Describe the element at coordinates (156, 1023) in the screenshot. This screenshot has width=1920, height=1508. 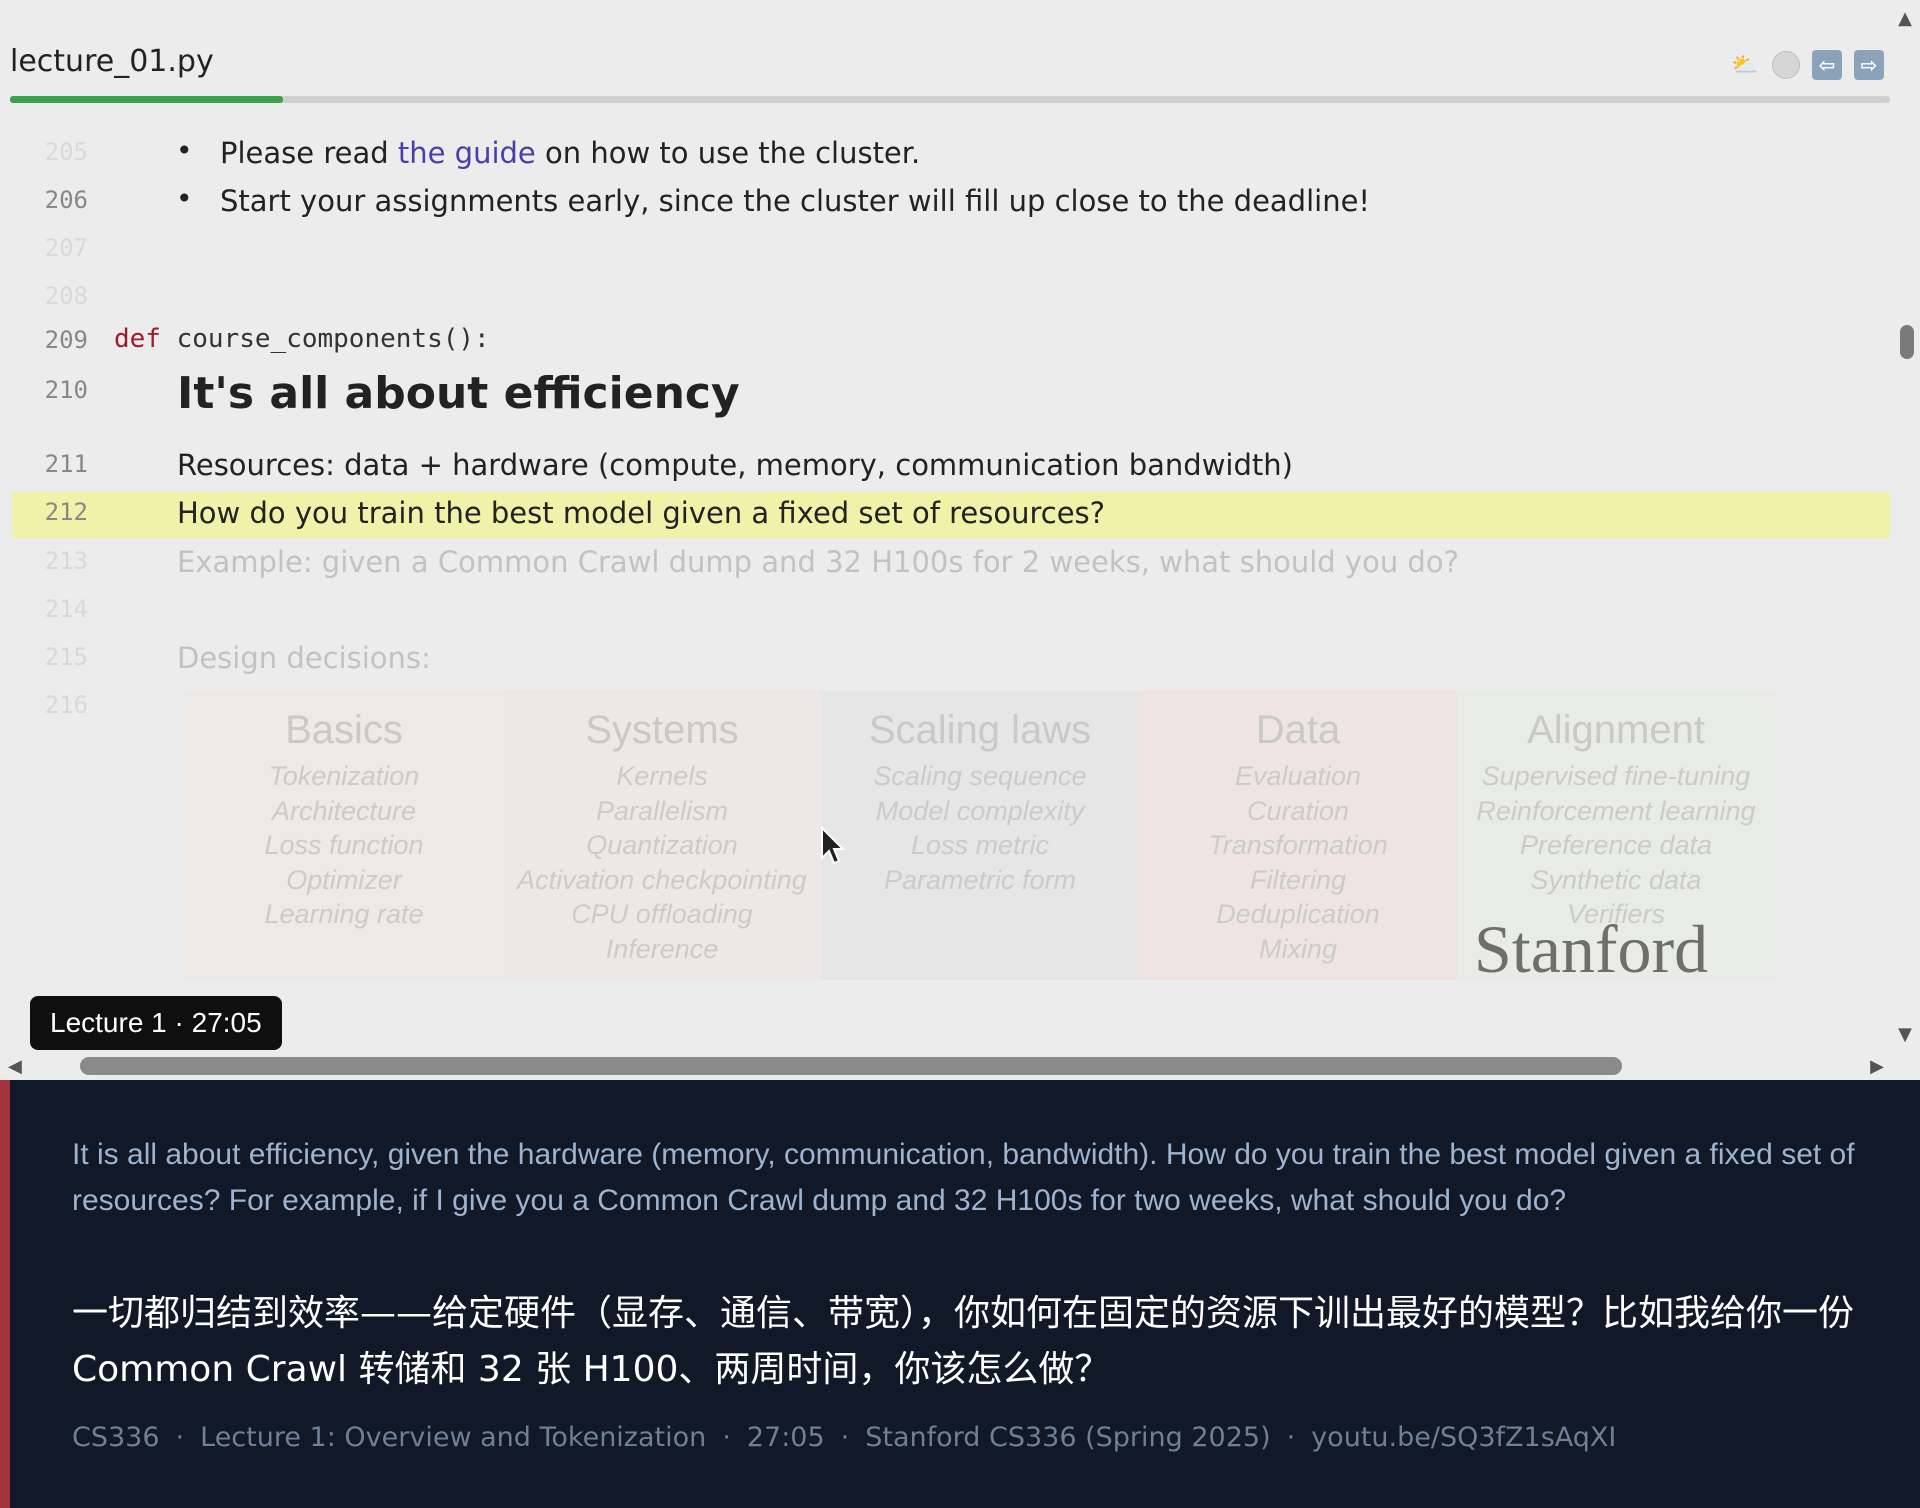
I see `timestamp-badge: Lecture 1 · 27:05` at that location.